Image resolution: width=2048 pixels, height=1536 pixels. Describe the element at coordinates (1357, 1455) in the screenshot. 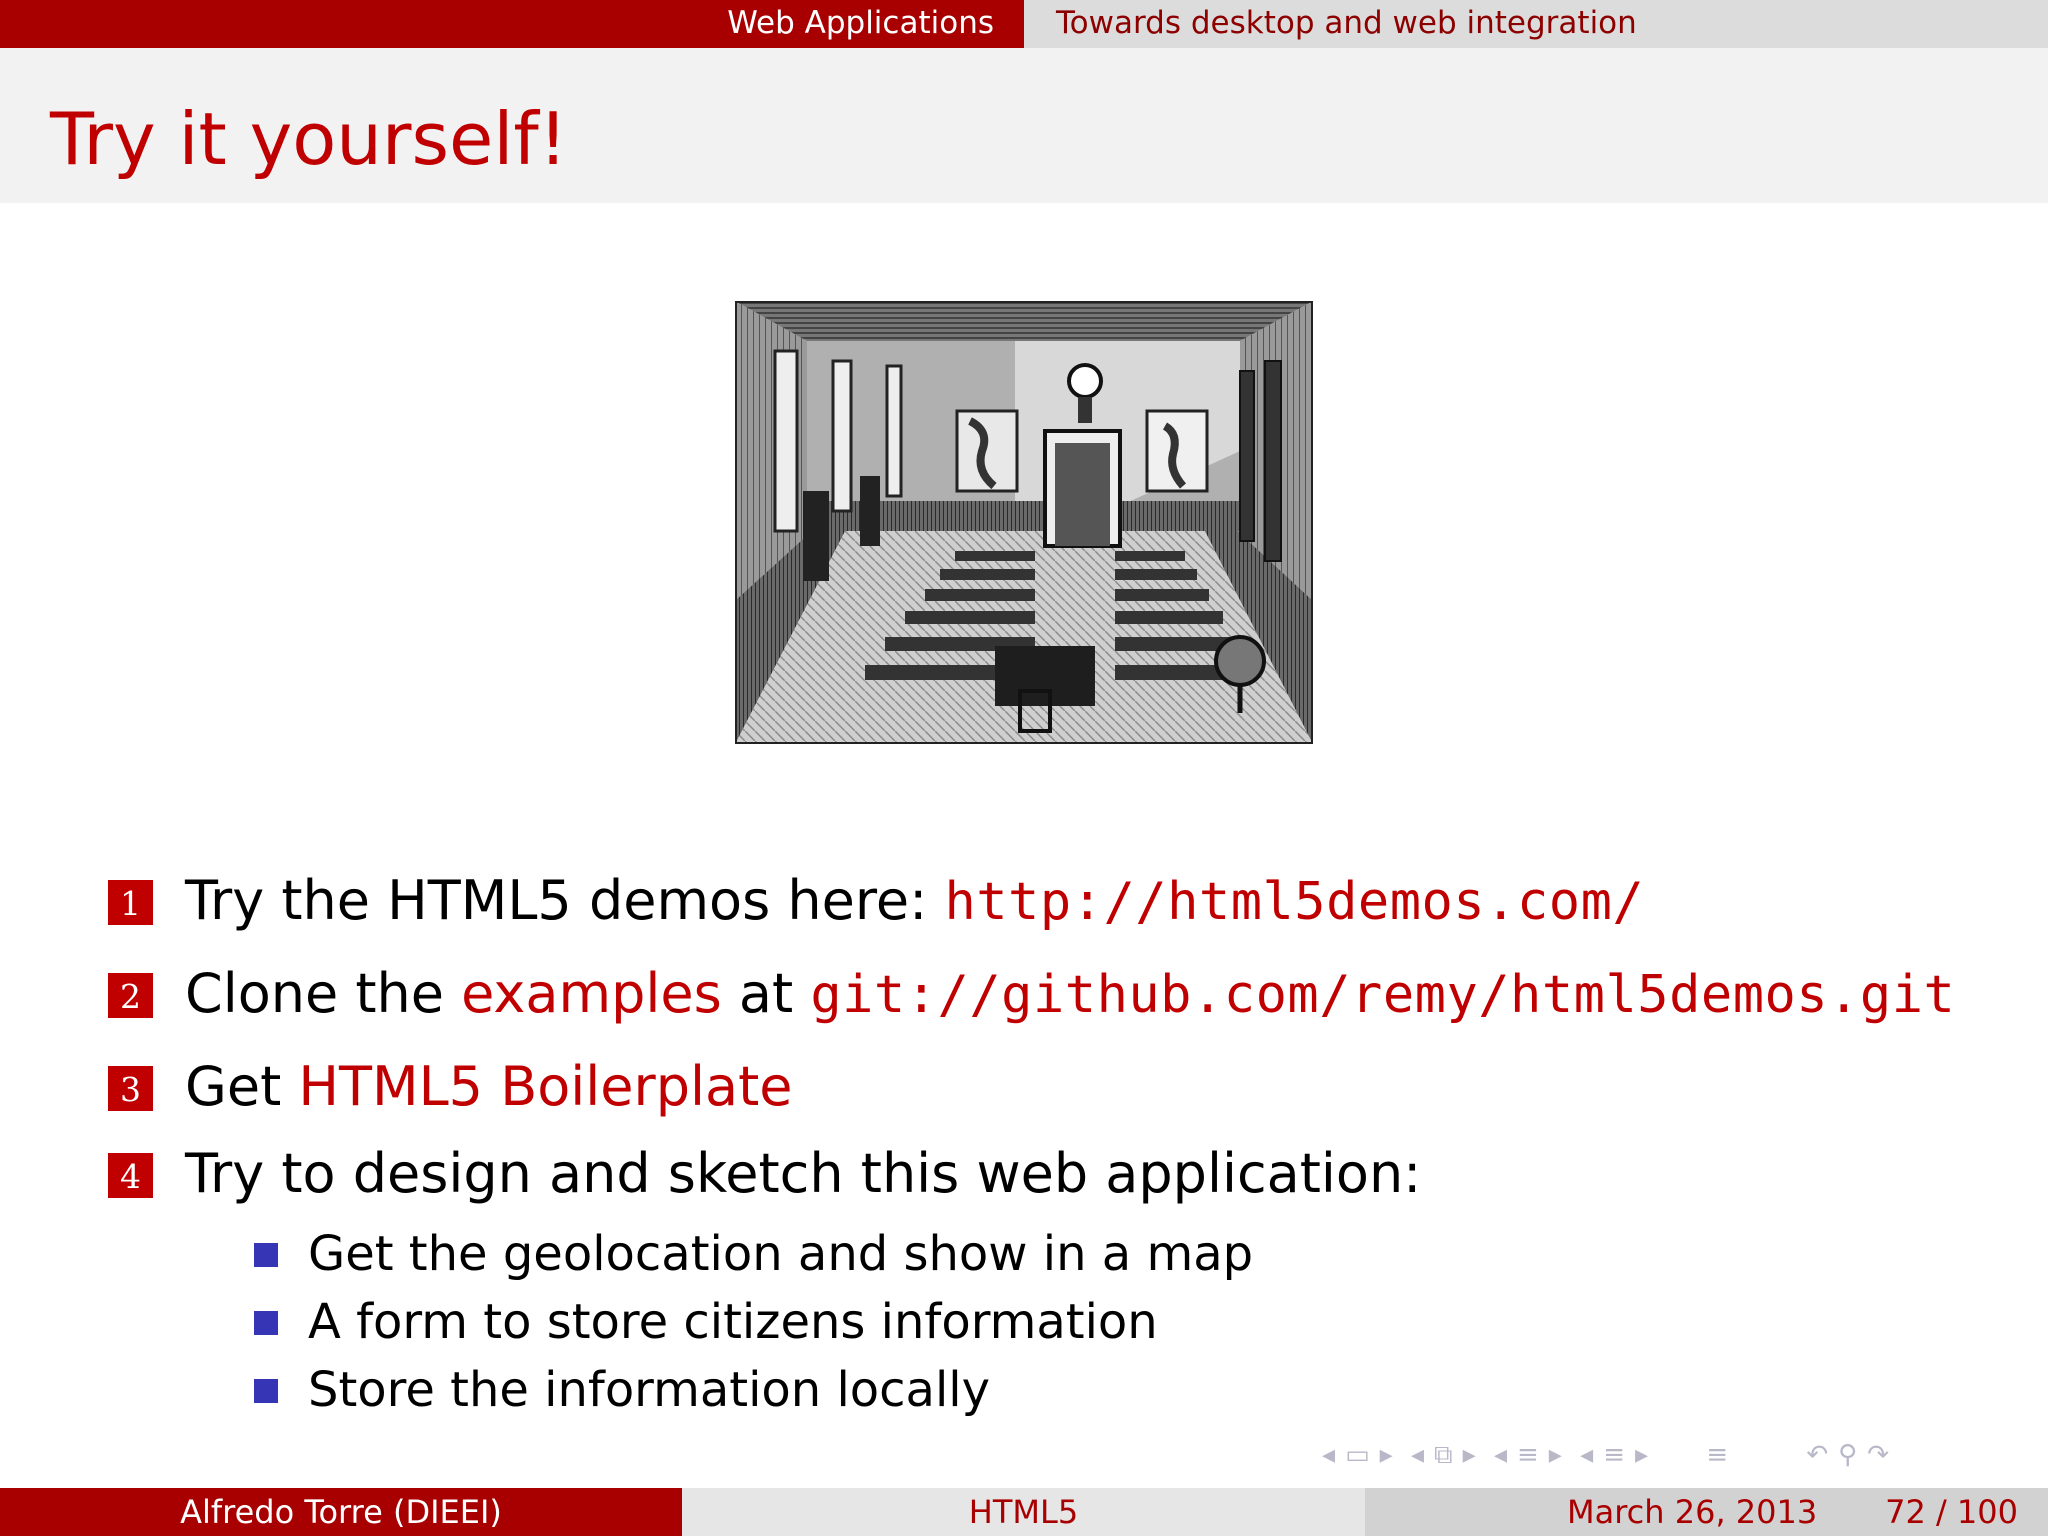

I see `nav-frame-icon: ▭` at that location.